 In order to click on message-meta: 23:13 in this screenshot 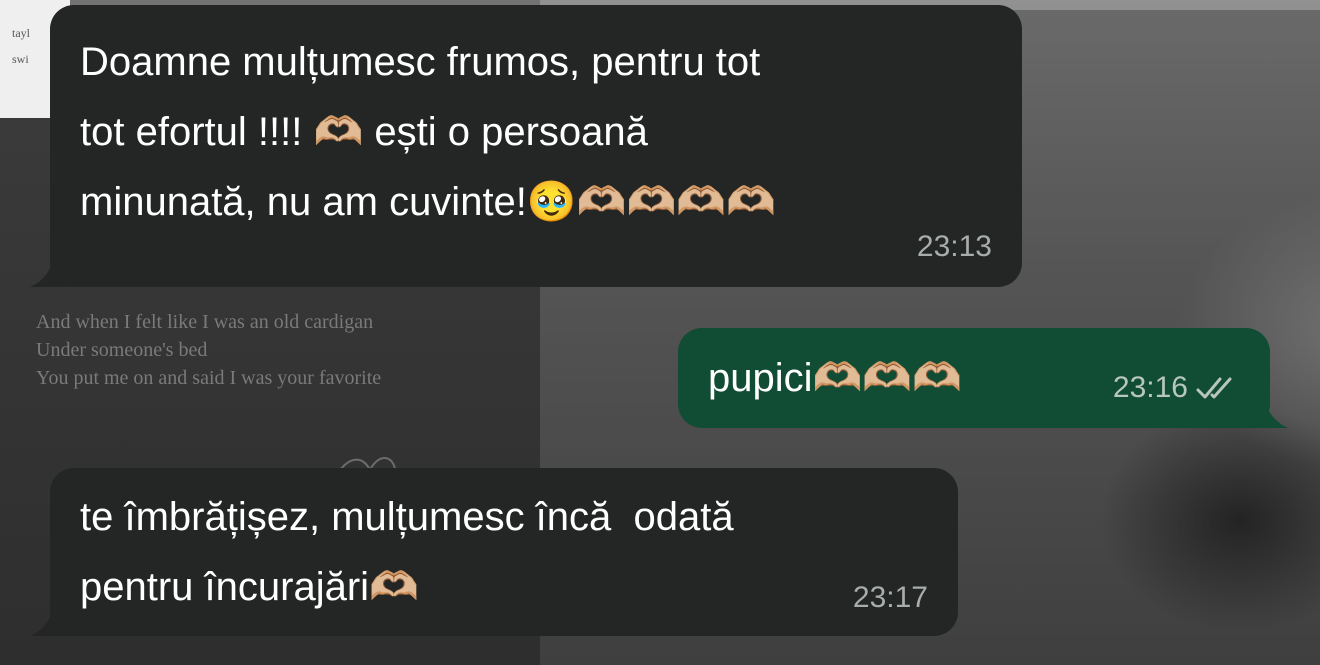, I will do `click(954, 247)`.